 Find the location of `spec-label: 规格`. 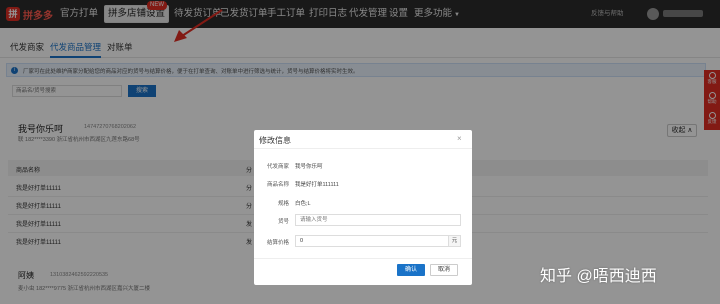

spec-label: 规格 is located at coordinates (283, 204).